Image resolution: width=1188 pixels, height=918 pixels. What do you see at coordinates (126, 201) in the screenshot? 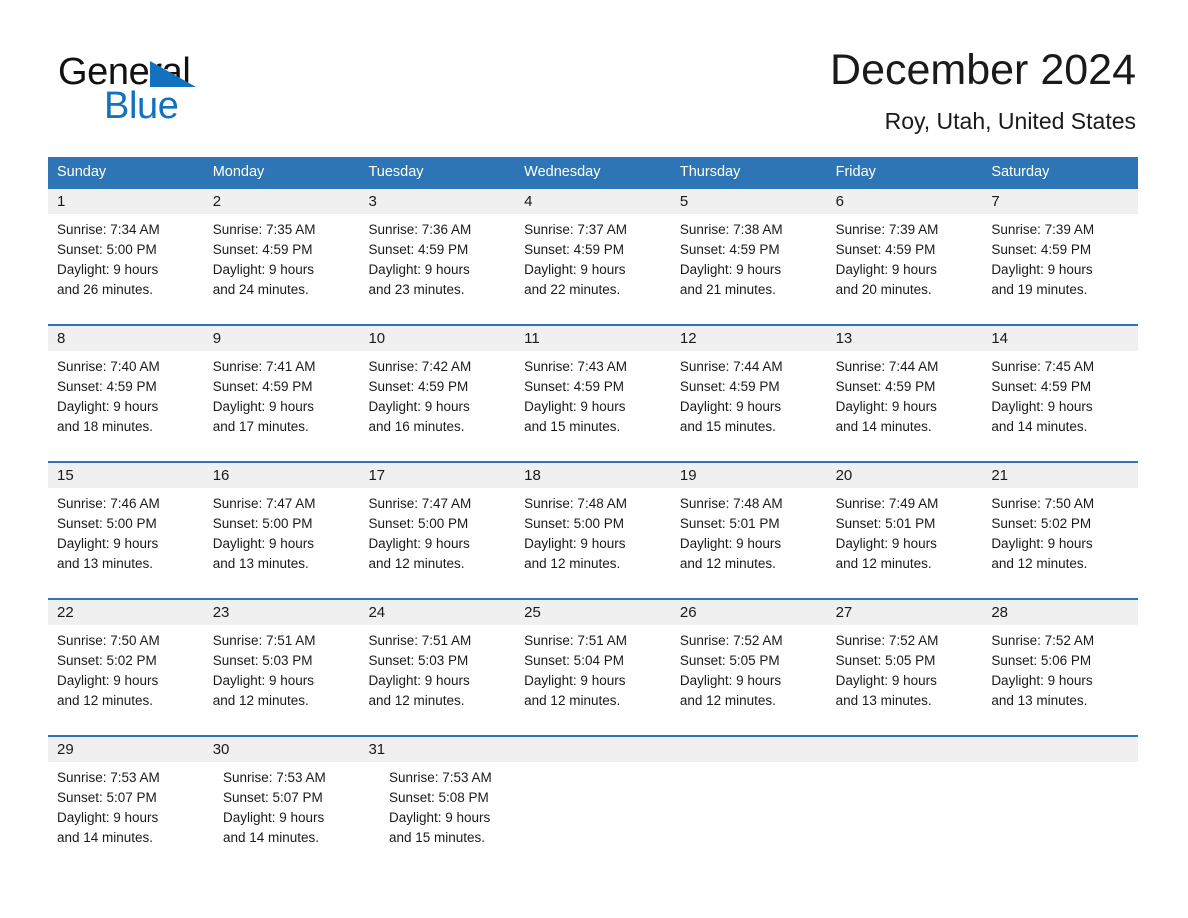
I see `day-number: 1` at bounding box center [126, 201].